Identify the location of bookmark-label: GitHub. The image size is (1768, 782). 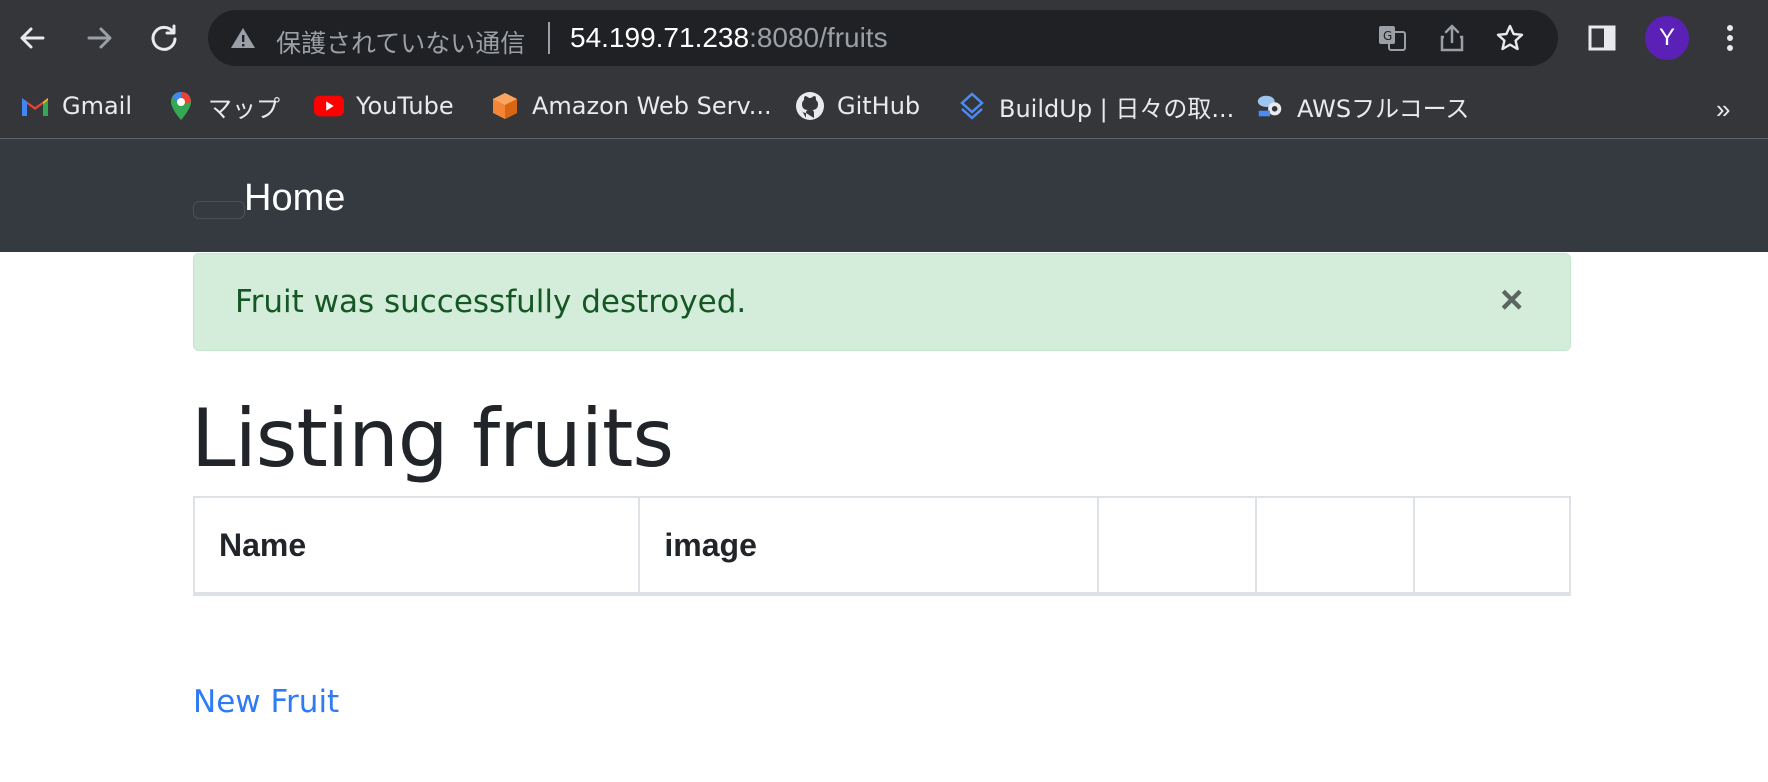
(879, 106).